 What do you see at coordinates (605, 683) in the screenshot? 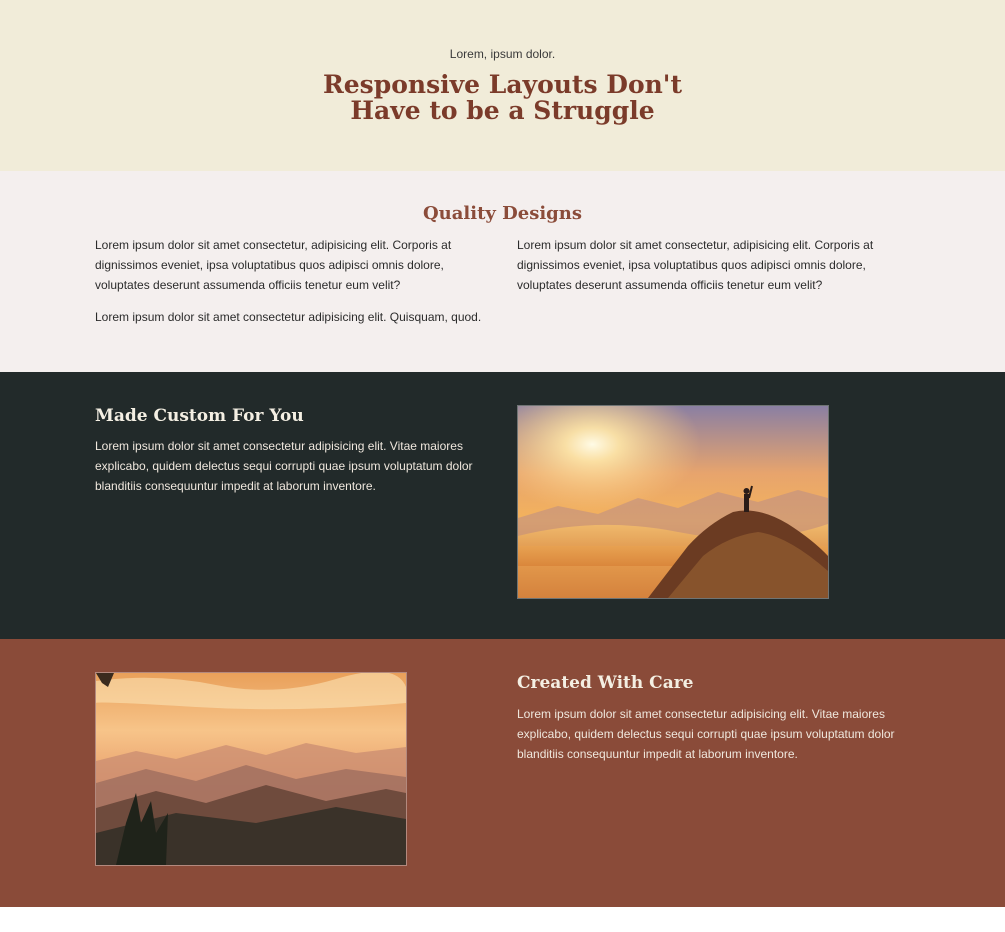
I see `created-with-care-heading: Created With Care` at bounding box center [605, 683].